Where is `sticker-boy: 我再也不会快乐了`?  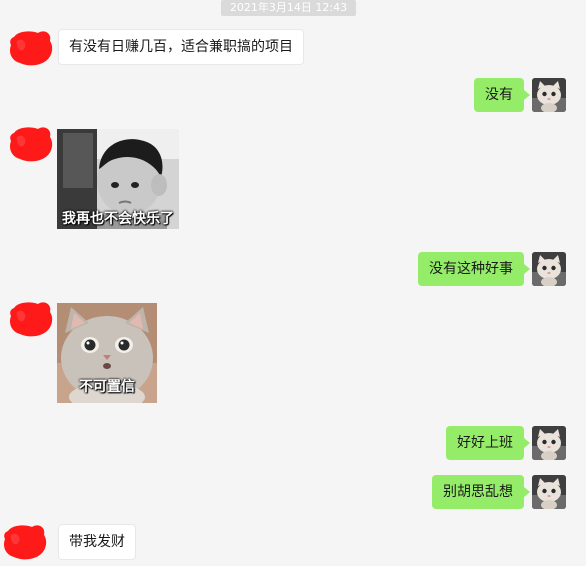 sticker-boy: 我再也不会快乐了 is located at coordinates (118, 179).